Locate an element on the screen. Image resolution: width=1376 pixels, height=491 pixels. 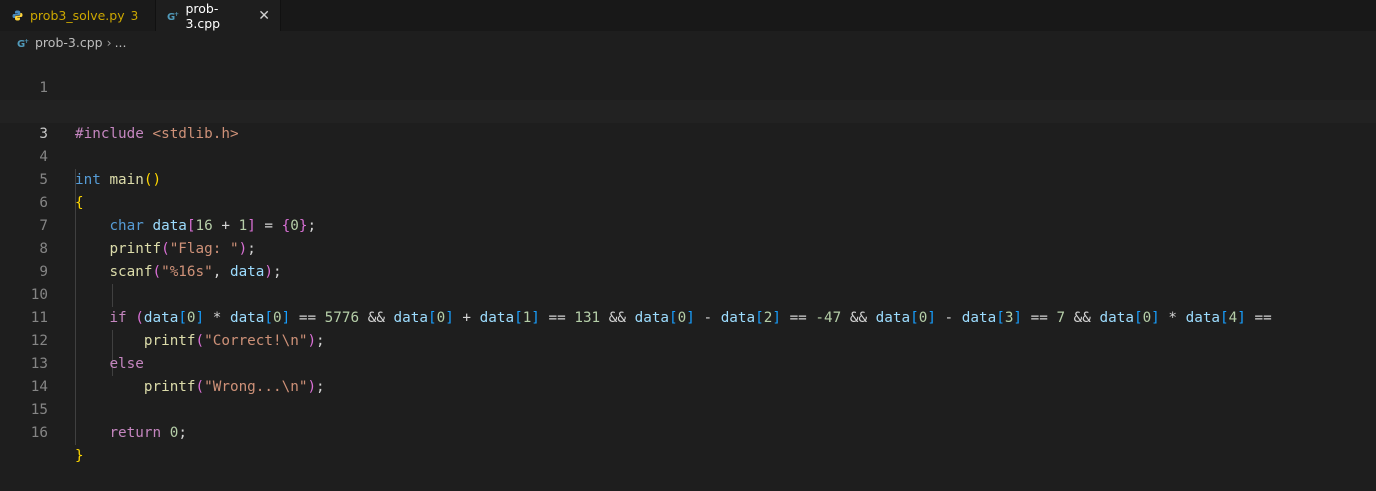
code-line: 7 printf("Flag: "); is located at coordinates (688, 224).